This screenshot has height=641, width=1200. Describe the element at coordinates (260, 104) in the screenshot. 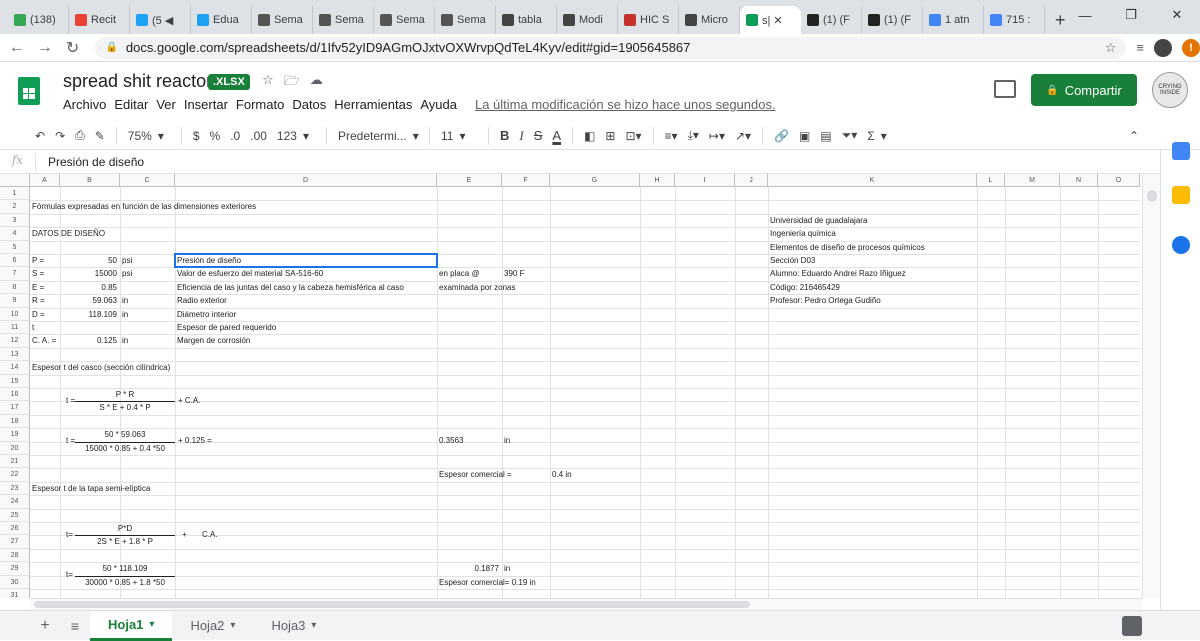

I see `menu-item: Formato` at that location.